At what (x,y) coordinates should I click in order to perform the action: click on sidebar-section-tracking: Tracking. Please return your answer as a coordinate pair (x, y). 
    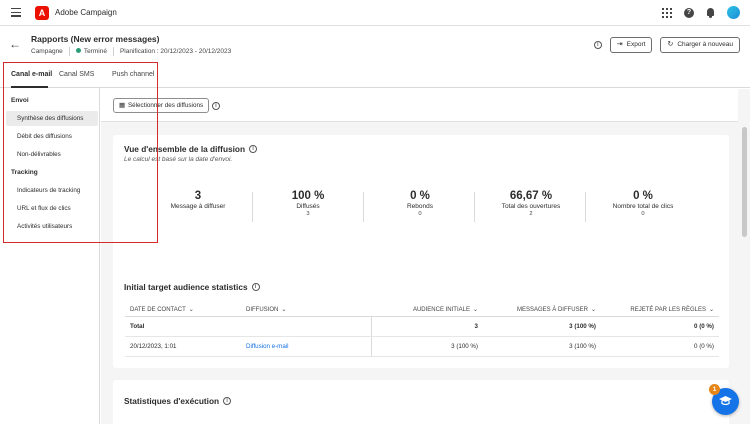
    Looking at the image, I should click on (24, 172).